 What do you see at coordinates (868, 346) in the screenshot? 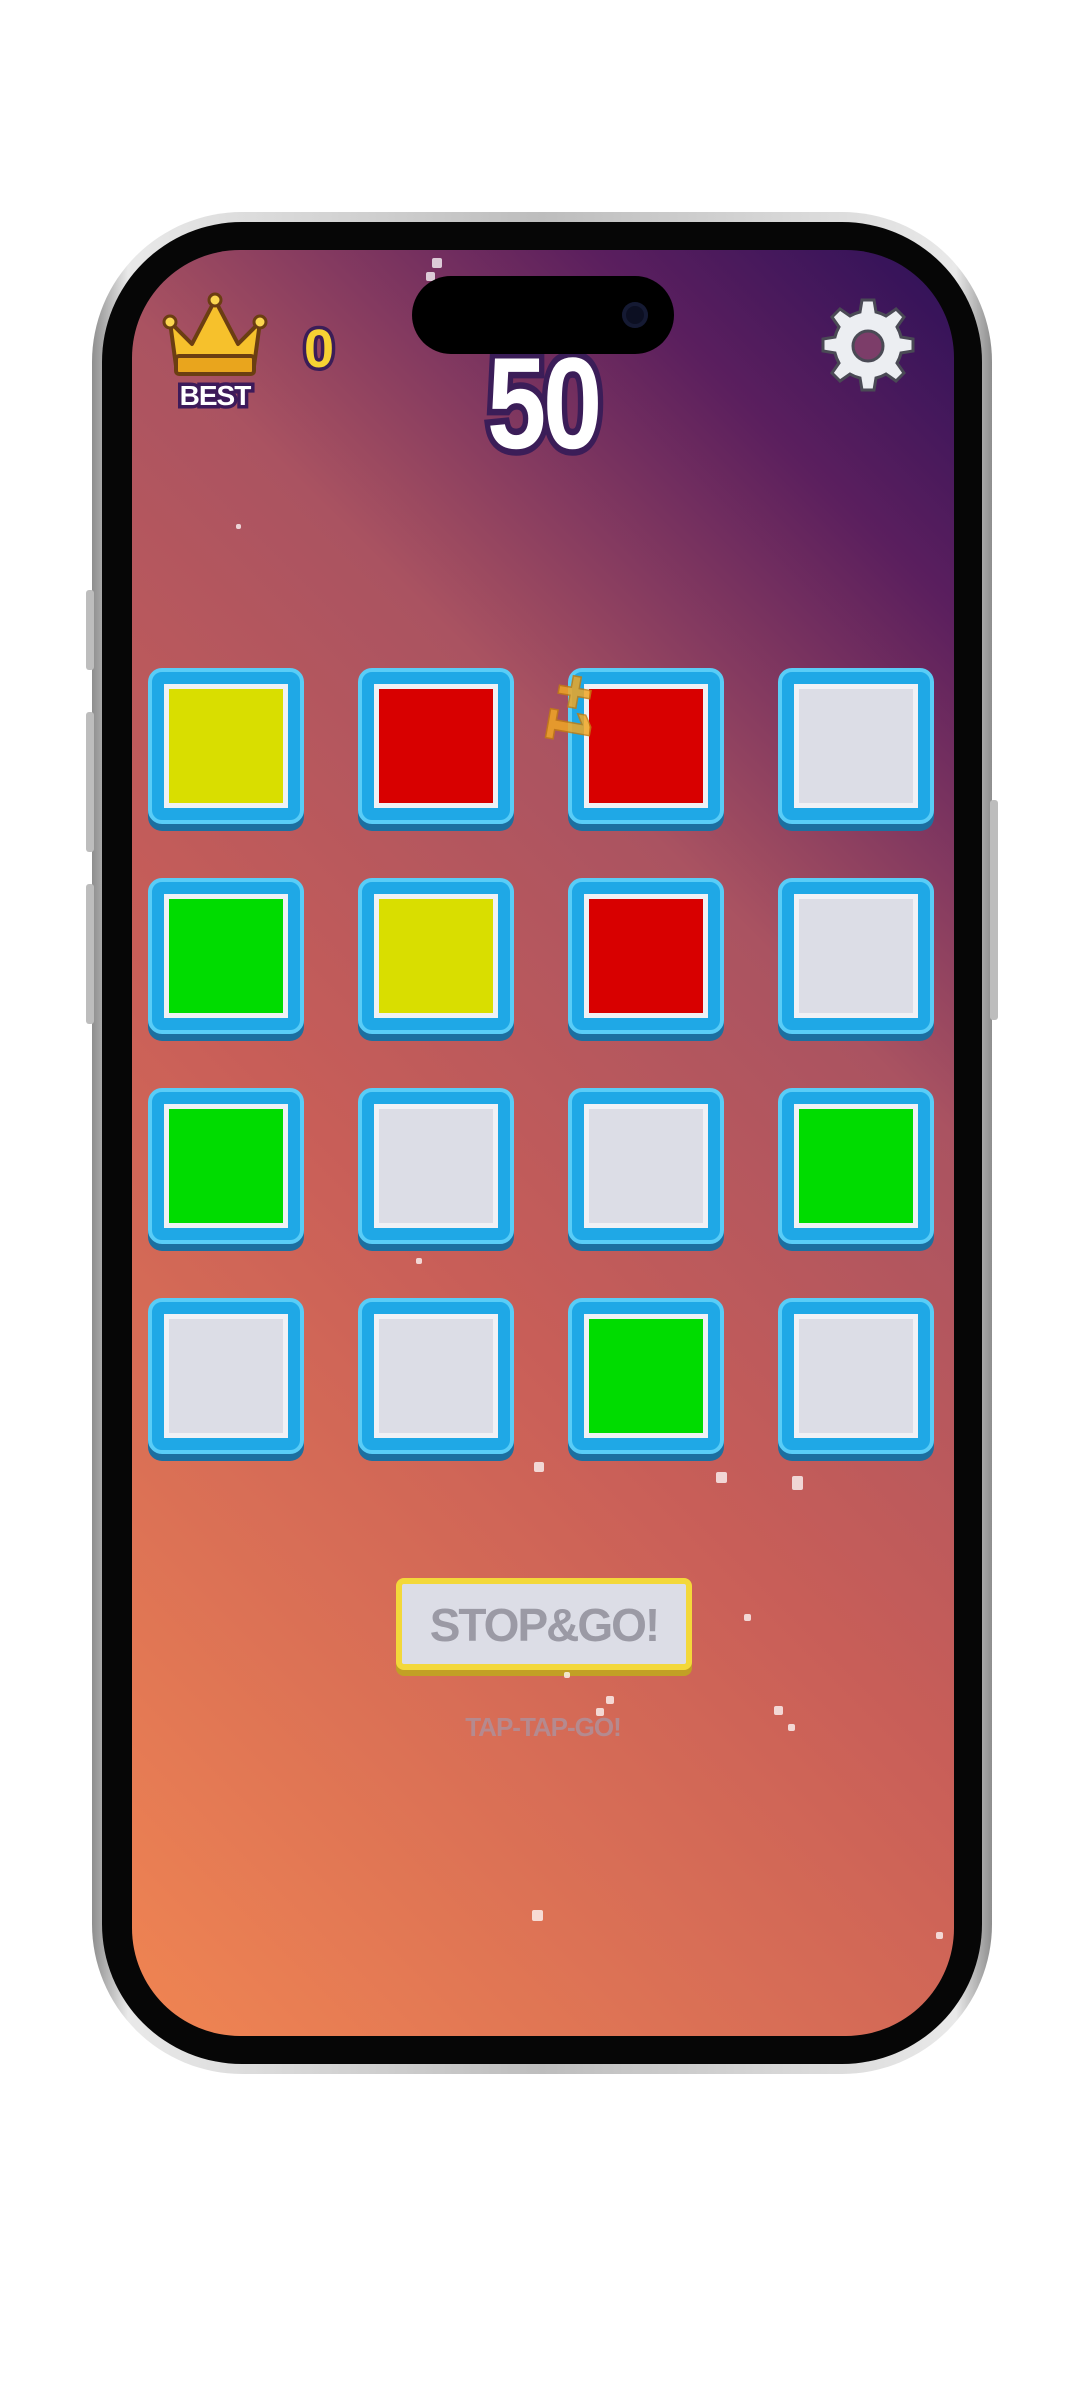
I see `gear-icon` at bounding box center [868, 346].